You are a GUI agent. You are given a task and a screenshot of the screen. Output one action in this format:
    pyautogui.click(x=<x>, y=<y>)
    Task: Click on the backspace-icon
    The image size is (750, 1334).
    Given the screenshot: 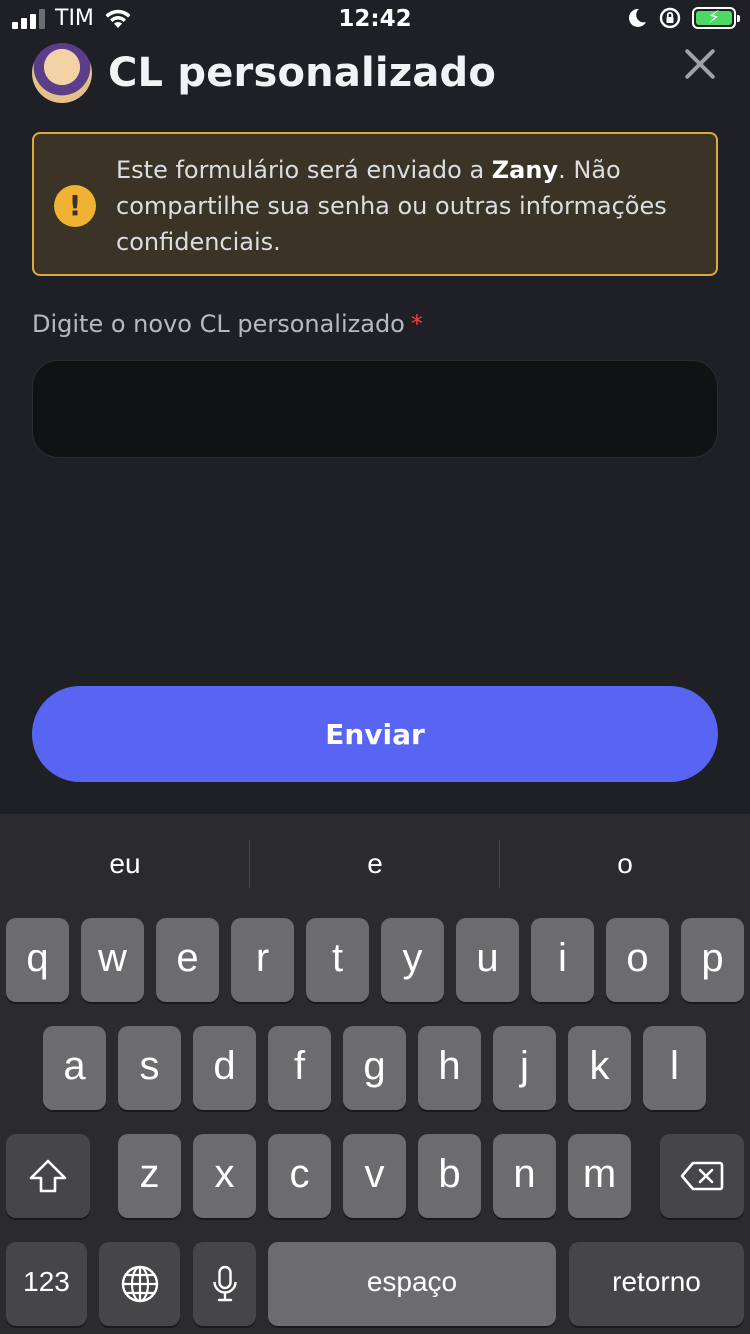 What is the action you would take?
    pyautogui.click(x=702, y=1176)
    